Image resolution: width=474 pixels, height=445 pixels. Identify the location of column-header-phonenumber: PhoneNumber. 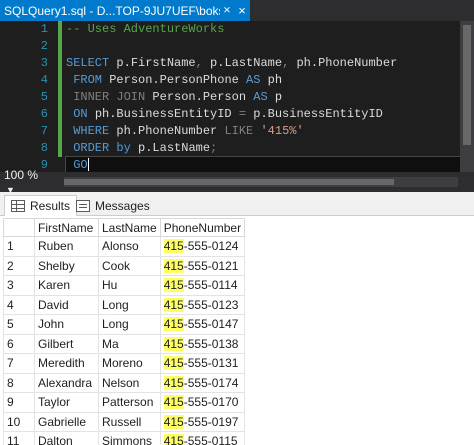
(202, 227).